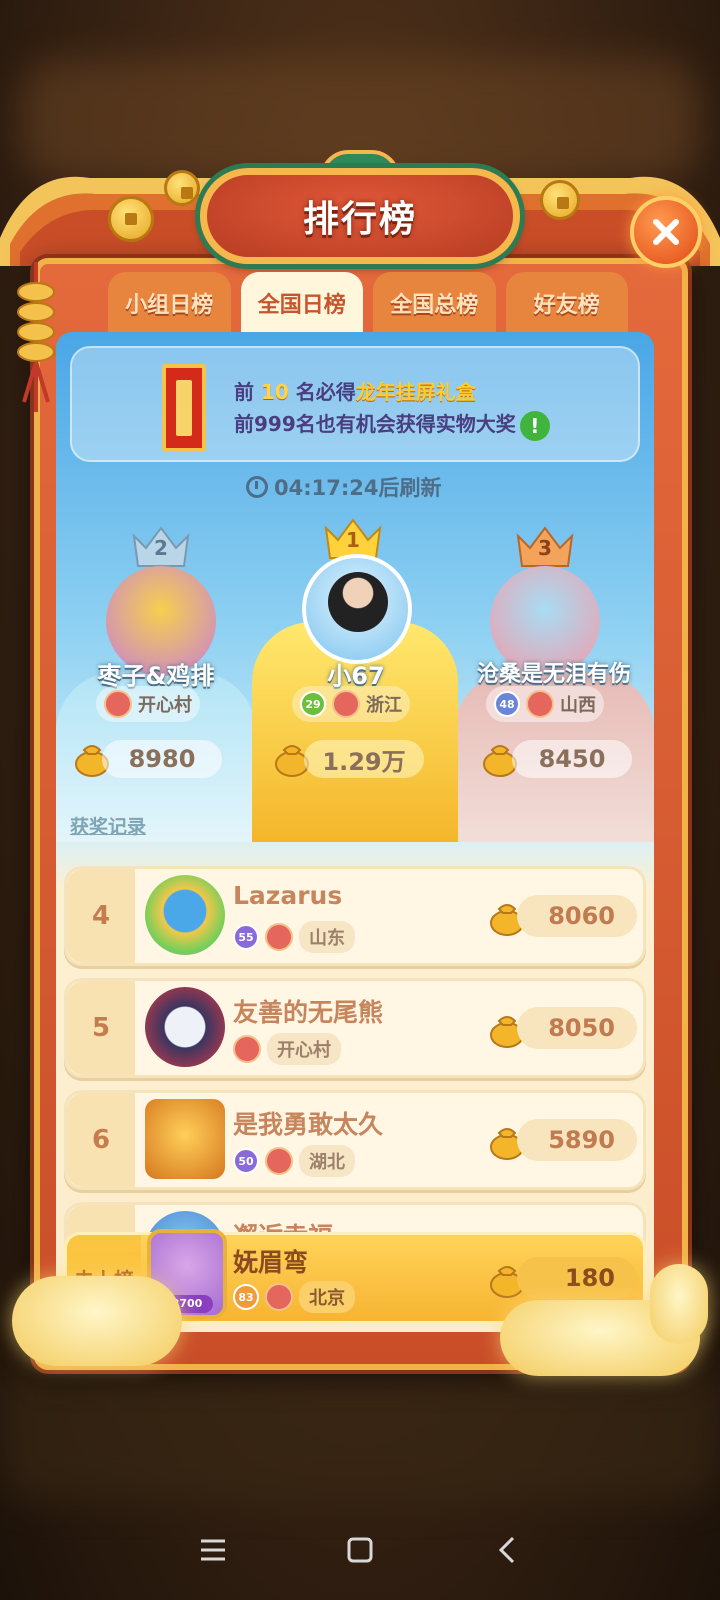  Describe the element at coordinates (534, 425) in the screenshot. I see `info-icon: !` at that location.